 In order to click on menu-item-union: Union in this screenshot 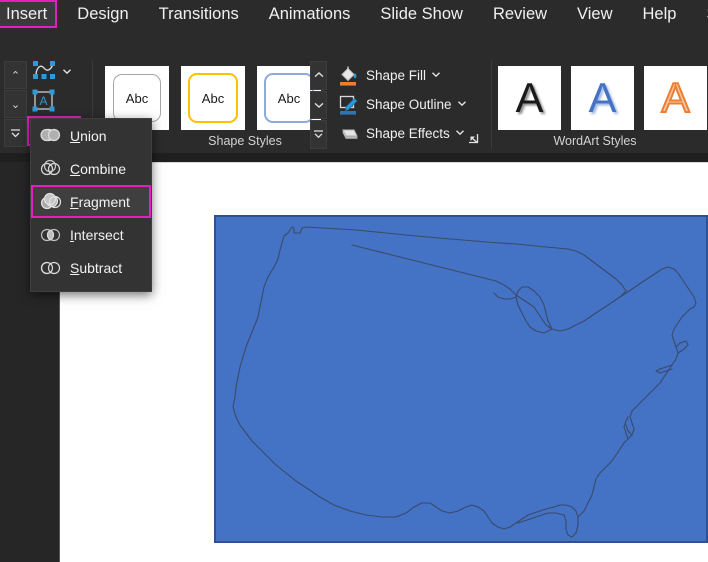, I will do `click(91, 135)`.